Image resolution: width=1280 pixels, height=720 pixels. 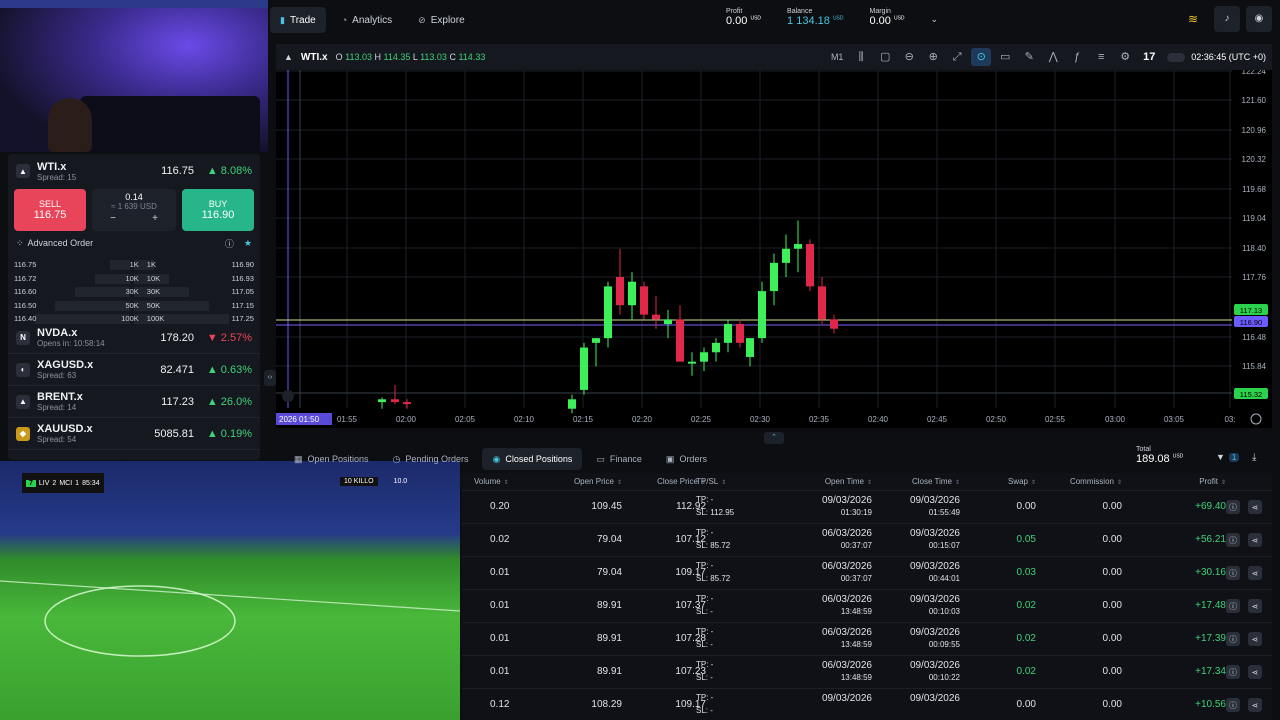 What do you see at coordinates (441, 20) in the screenshot?
I see `nav-tab-explore: ⊘ Explore` at bounding box center [441, 20].